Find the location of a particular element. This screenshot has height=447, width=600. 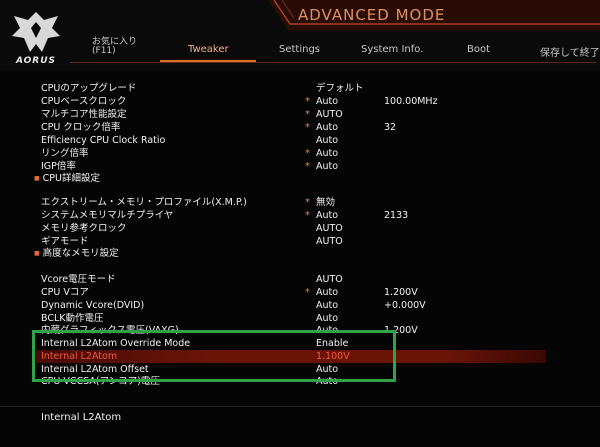

setting-row-cpu-vcore: CPU Vコア * Auto 1.200V is located at coordinates (300, 292).